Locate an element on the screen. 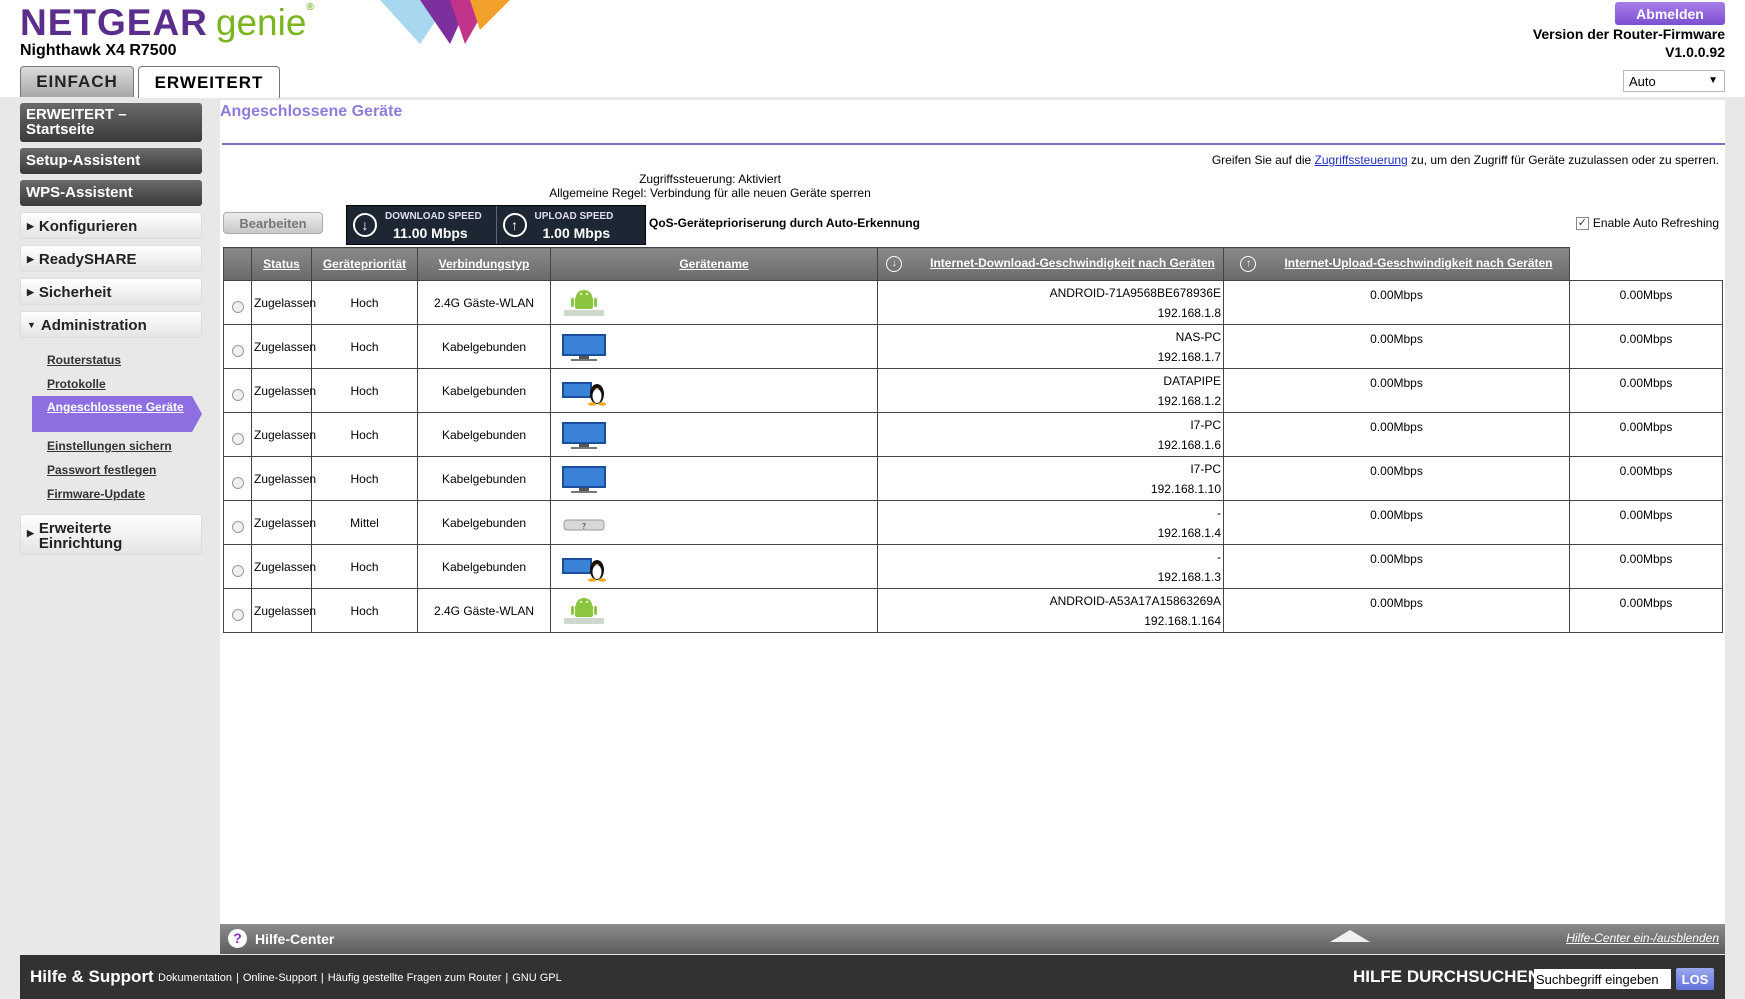 This screenshot has height=999, width=1745. sidebar-section-konfigurieren: ▶ Konfigurieren is located at coordinates (111, 225).